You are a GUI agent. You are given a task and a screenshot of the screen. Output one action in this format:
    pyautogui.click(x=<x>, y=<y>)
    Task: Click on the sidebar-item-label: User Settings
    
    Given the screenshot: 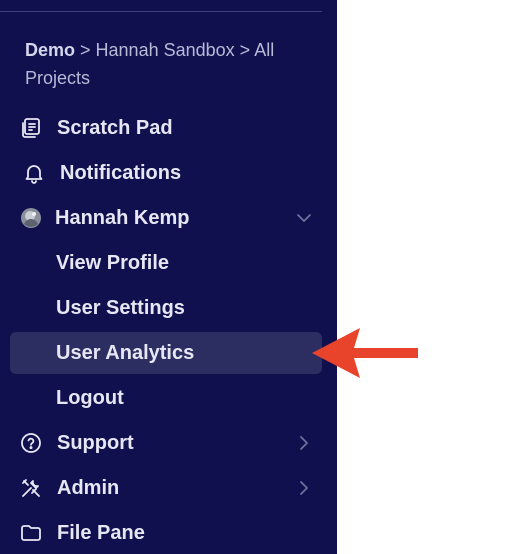 What is the action you would take?
    pyautogui.click(x=120, y=308)
    